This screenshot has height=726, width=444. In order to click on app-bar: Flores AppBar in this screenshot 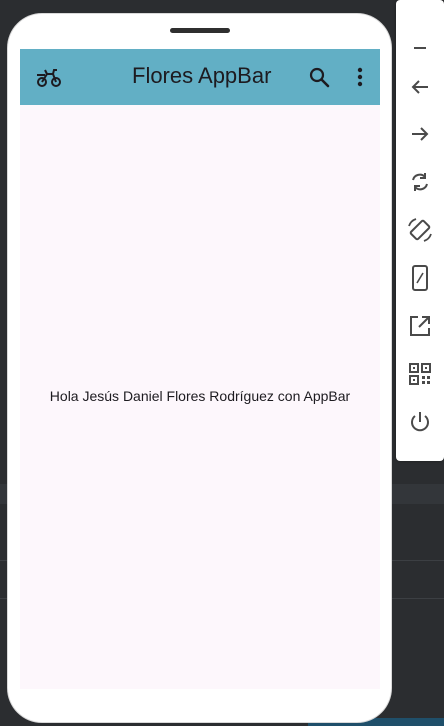, I will do `click(200, 77)`.